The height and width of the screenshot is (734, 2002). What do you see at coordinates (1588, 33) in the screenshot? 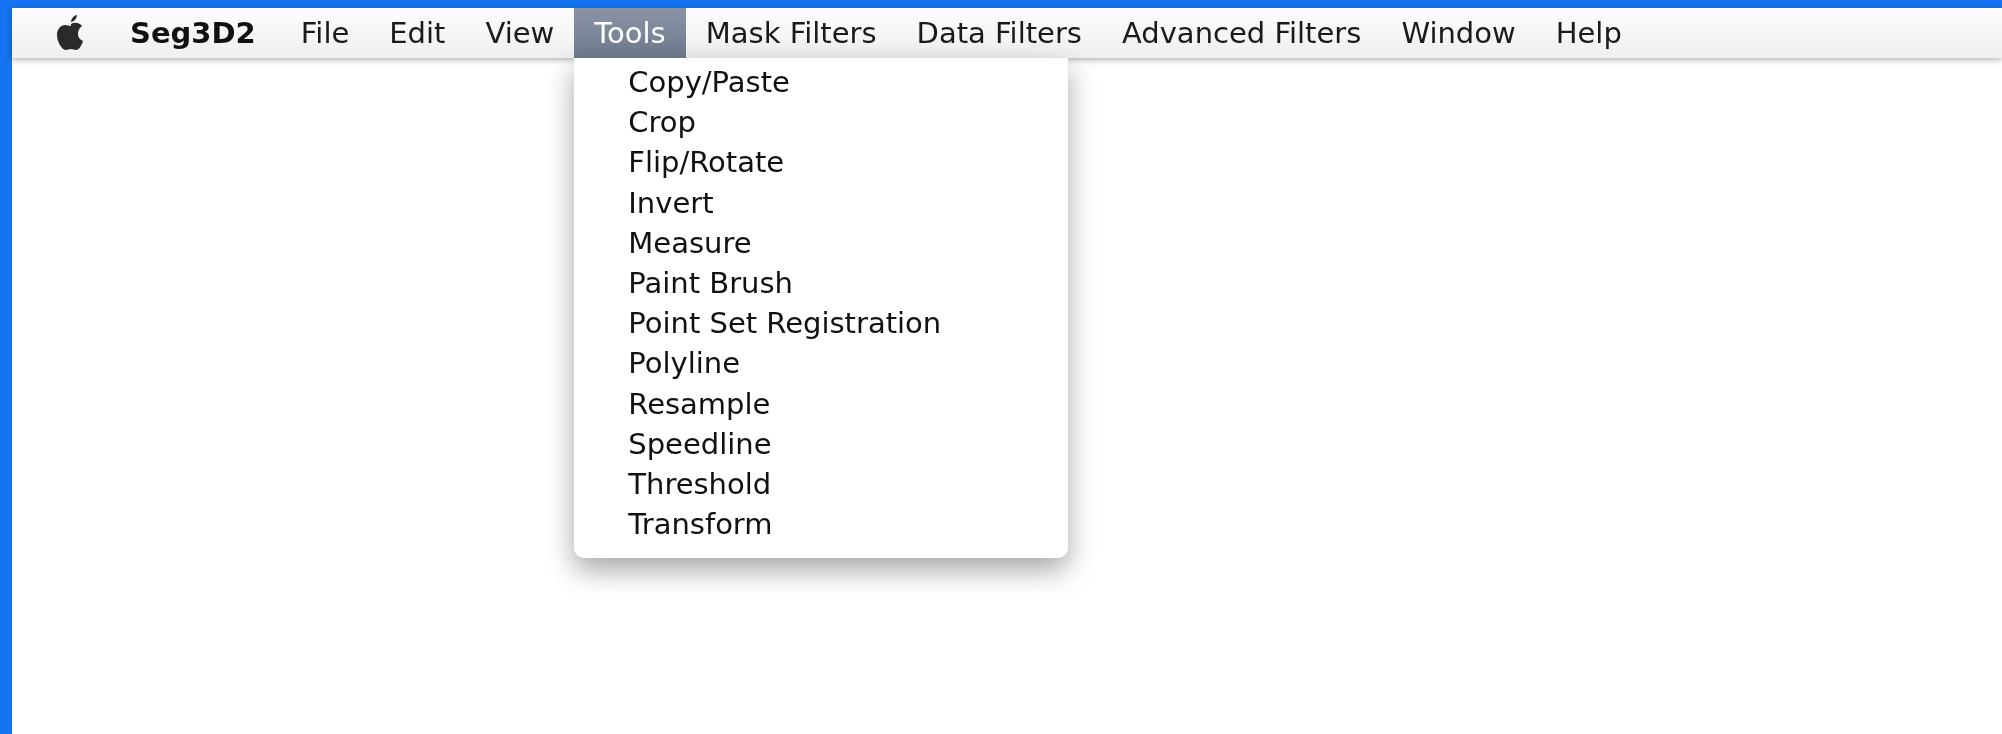
I see `menu-title: Help` at bounding box center [1588, 33].